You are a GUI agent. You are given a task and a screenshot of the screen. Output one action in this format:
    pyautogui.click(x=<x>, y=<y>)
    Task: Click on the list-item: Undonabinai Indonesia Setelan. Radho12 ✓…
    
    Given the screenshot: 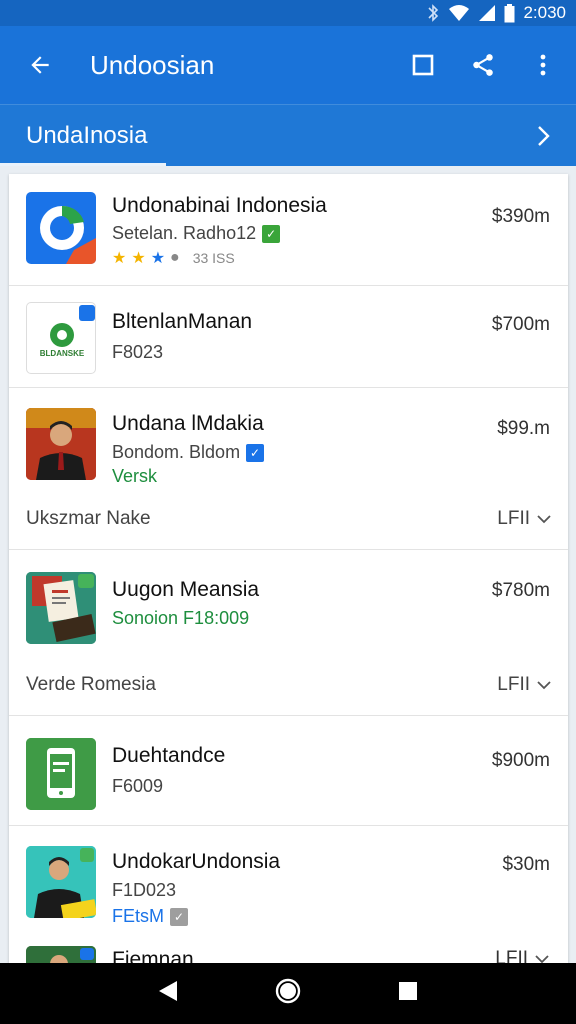 What is the action you would take?
    pyautogui.click(x=288, y=230)
    